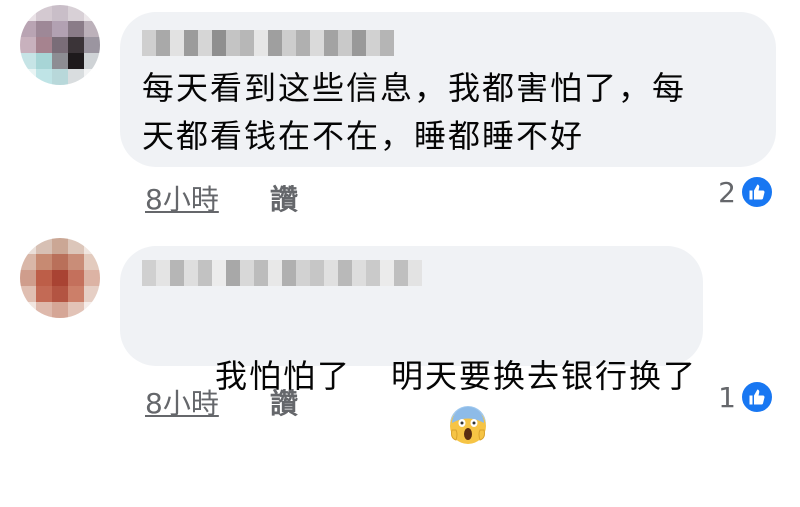 Image resolution: width=800 pixels, height=507 pixels. I want to click on timestamp-link: 8小時, so click(182, 403).